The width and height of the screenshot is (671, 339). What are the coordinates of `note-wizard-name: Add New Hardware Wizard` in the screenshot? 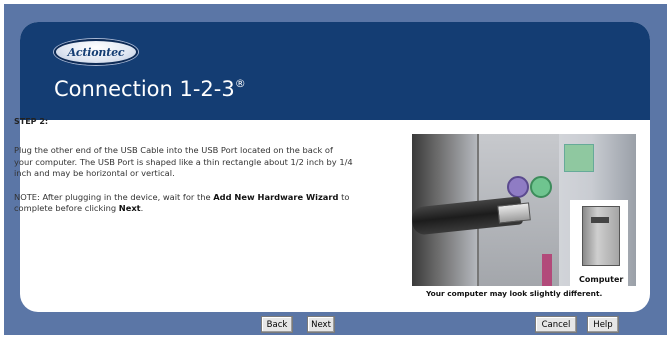 It's located at (276, 196).